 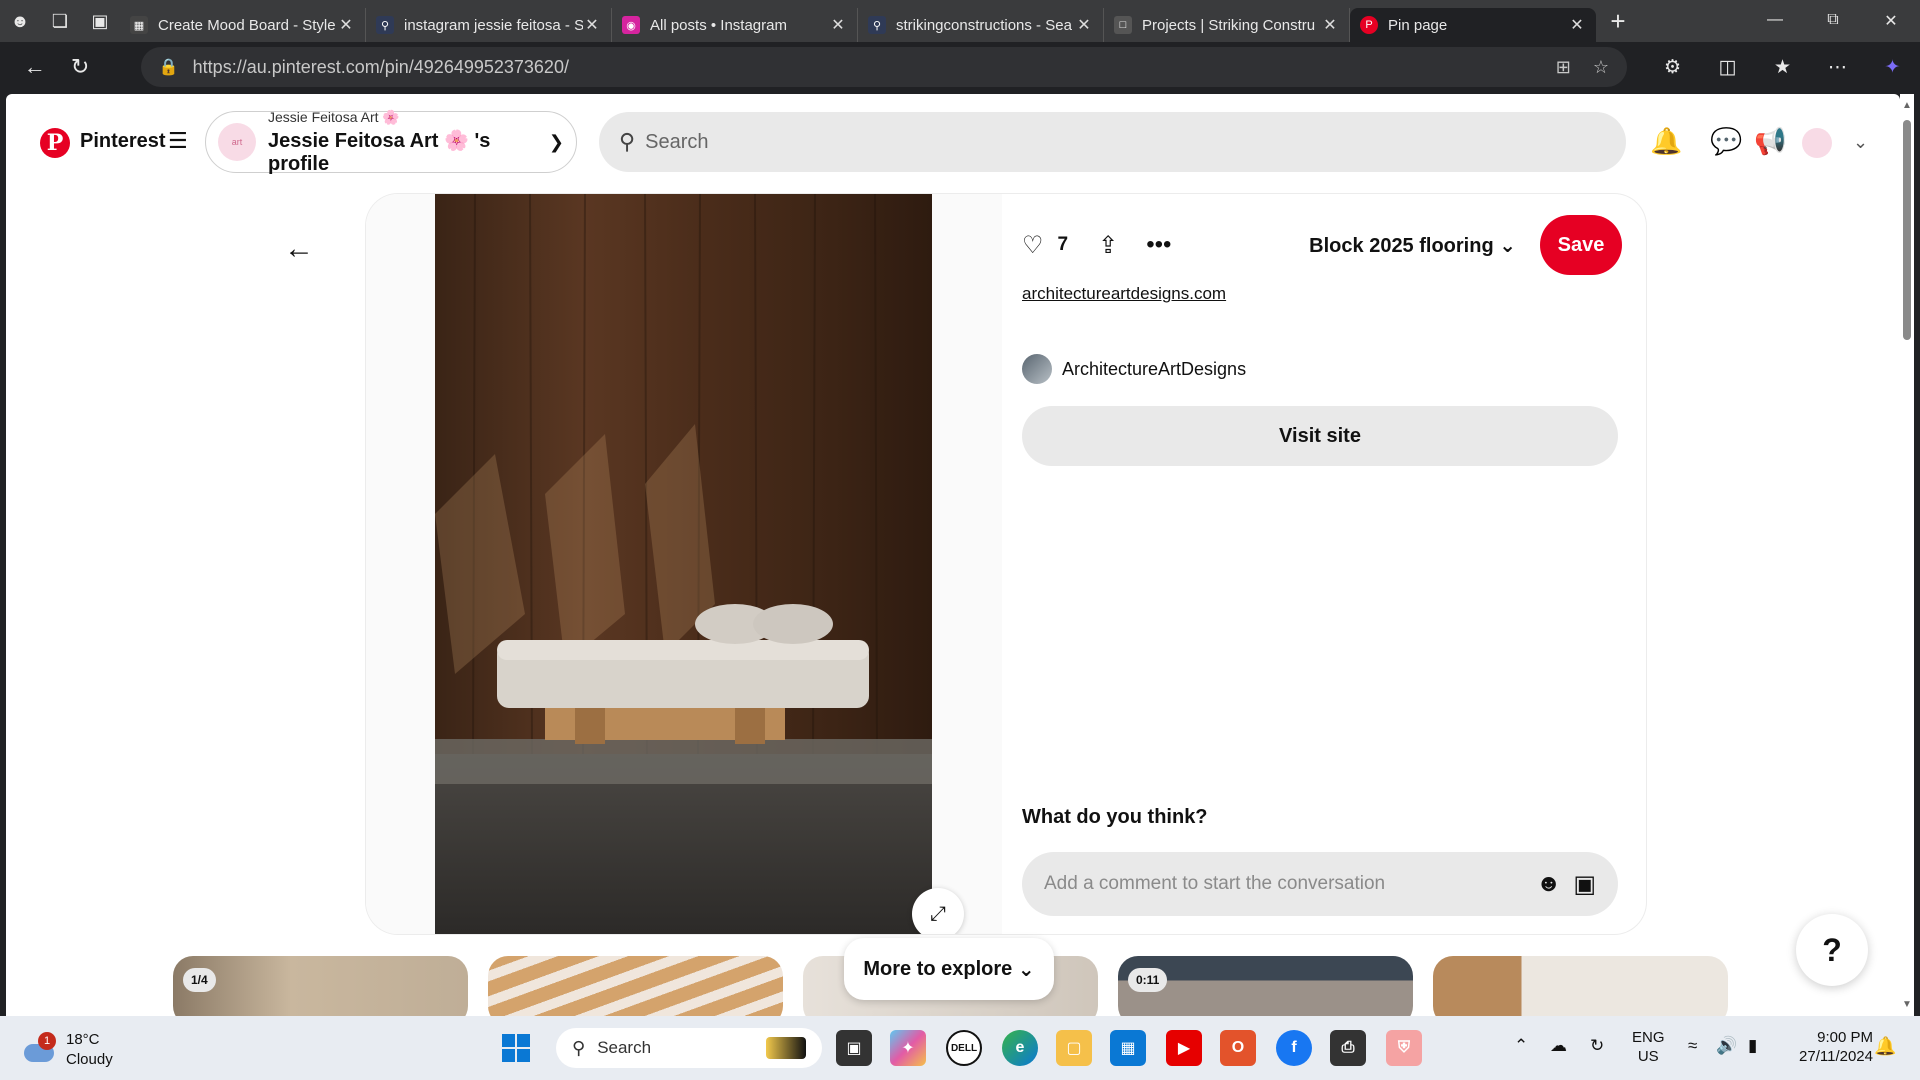 What do you see at coordinates (949, 969) in the screenshot?
I see `more-to-explore-button: More to explore ⌄` at bounding box center [949, 969].